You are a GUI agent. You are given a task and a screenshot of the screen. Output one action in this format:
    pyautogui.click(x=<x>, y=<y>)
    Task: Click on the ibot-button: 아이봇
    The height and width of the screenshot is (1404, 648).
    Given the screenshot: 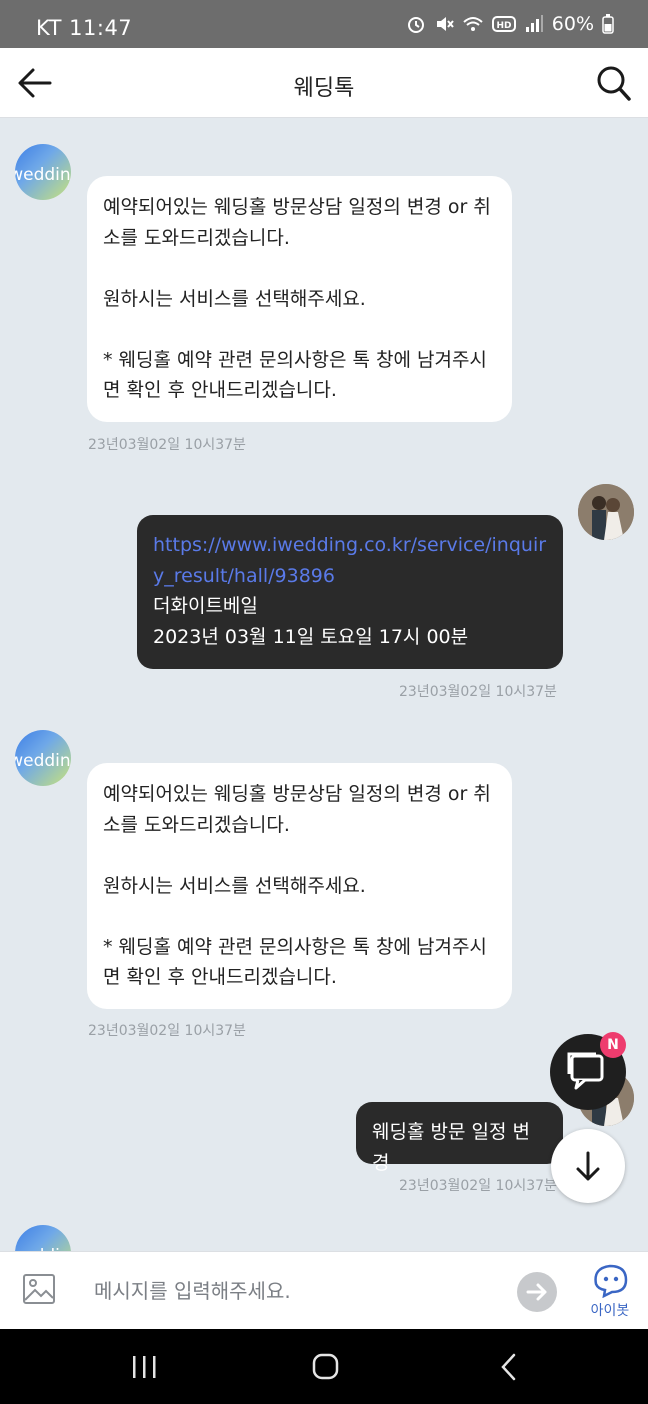 What is the action you would take?
    pyautogui.click(x=610, y=1293)
    